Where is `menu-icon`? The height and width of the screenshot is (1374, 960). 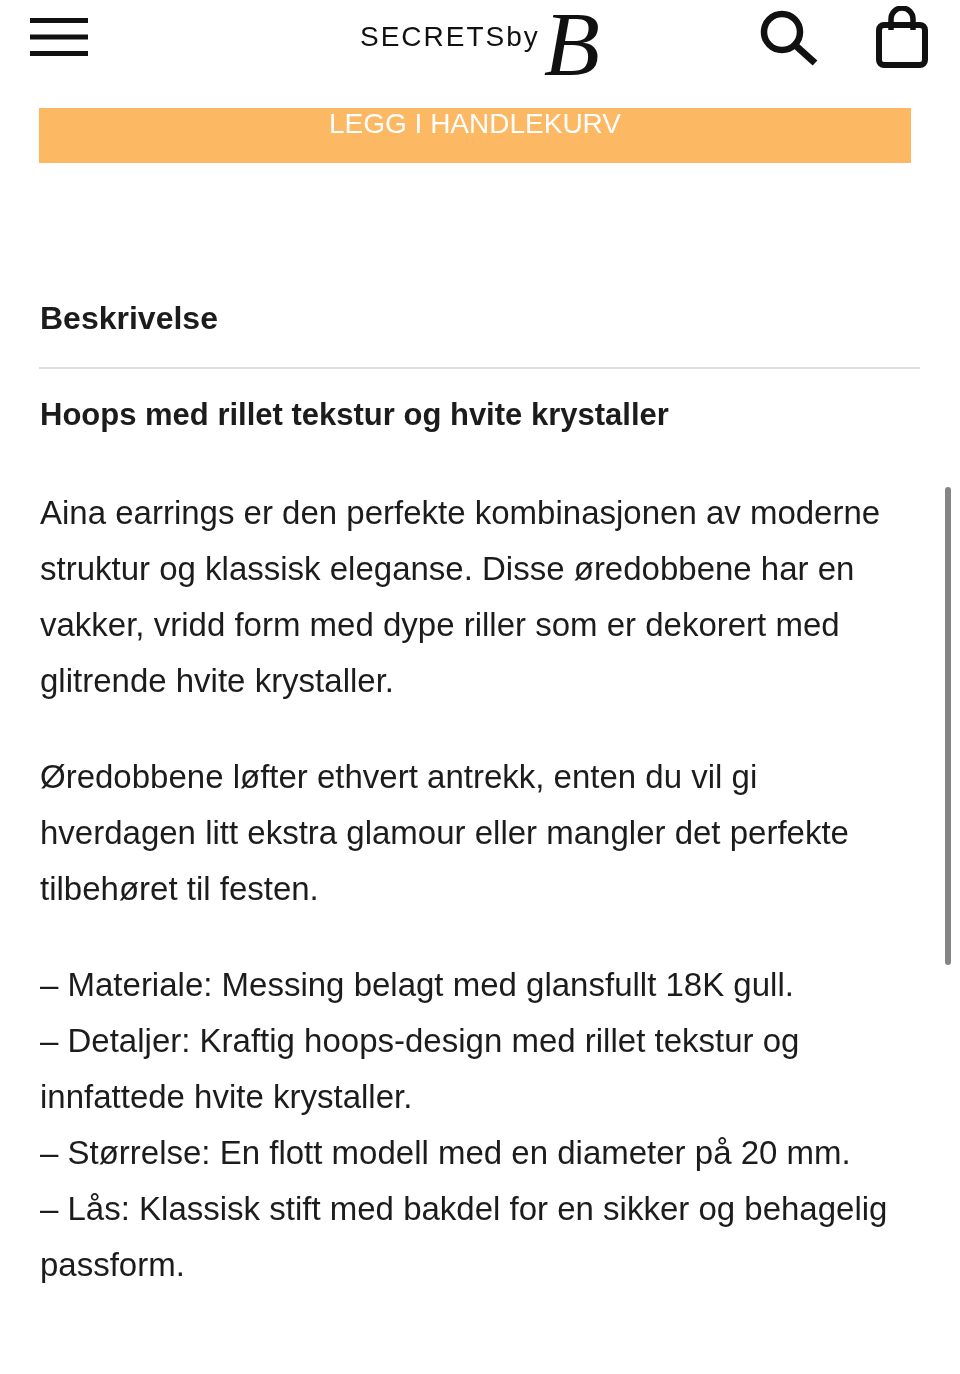 menu-icon is located at coordinates (59, 37).